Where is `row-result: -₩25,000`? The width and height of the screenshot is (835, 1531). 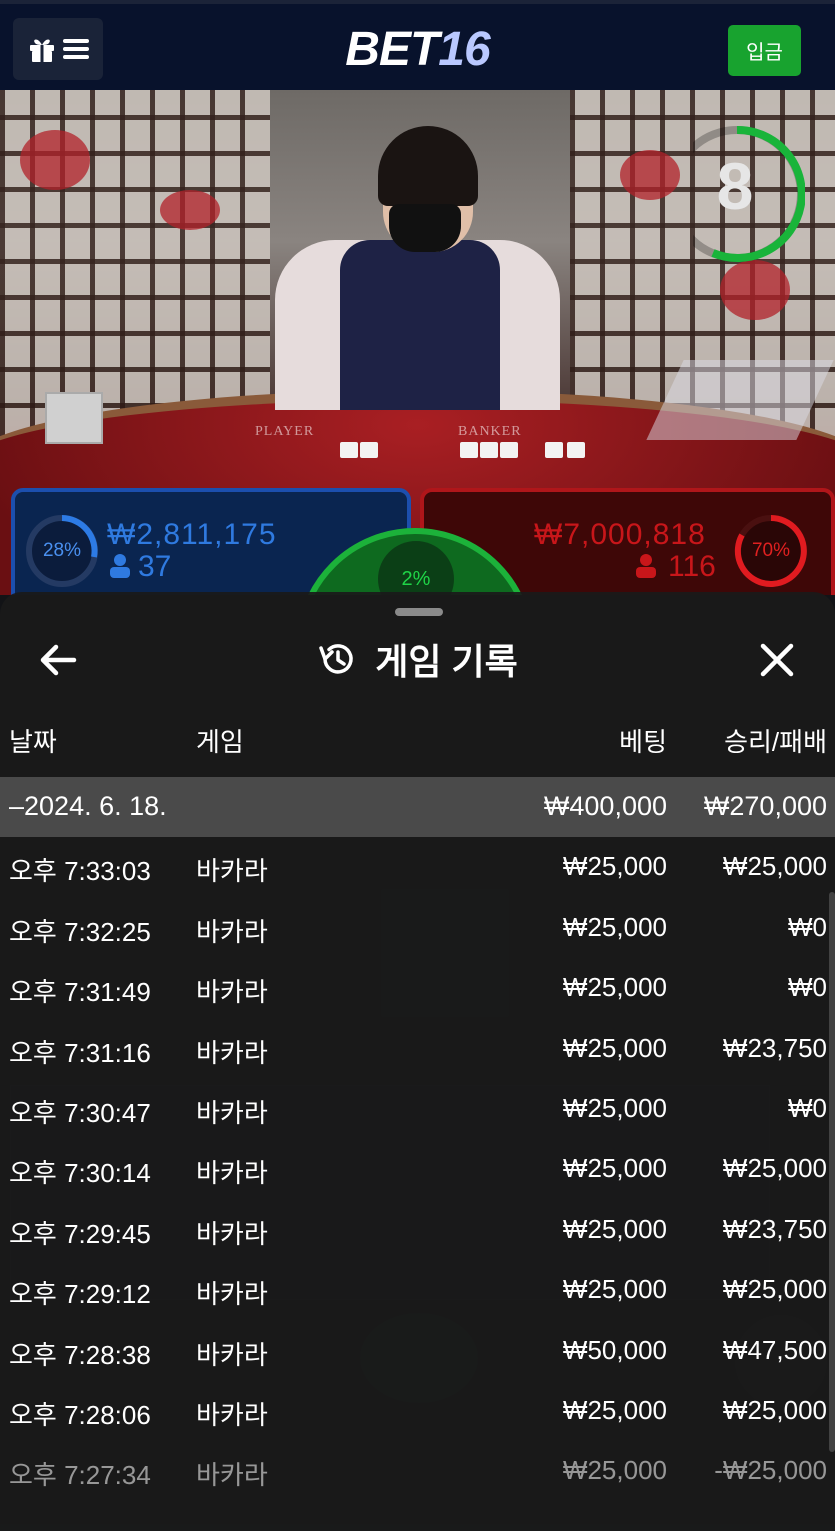 row-result: -₩25,000 is located at coordinates (770, 1470).